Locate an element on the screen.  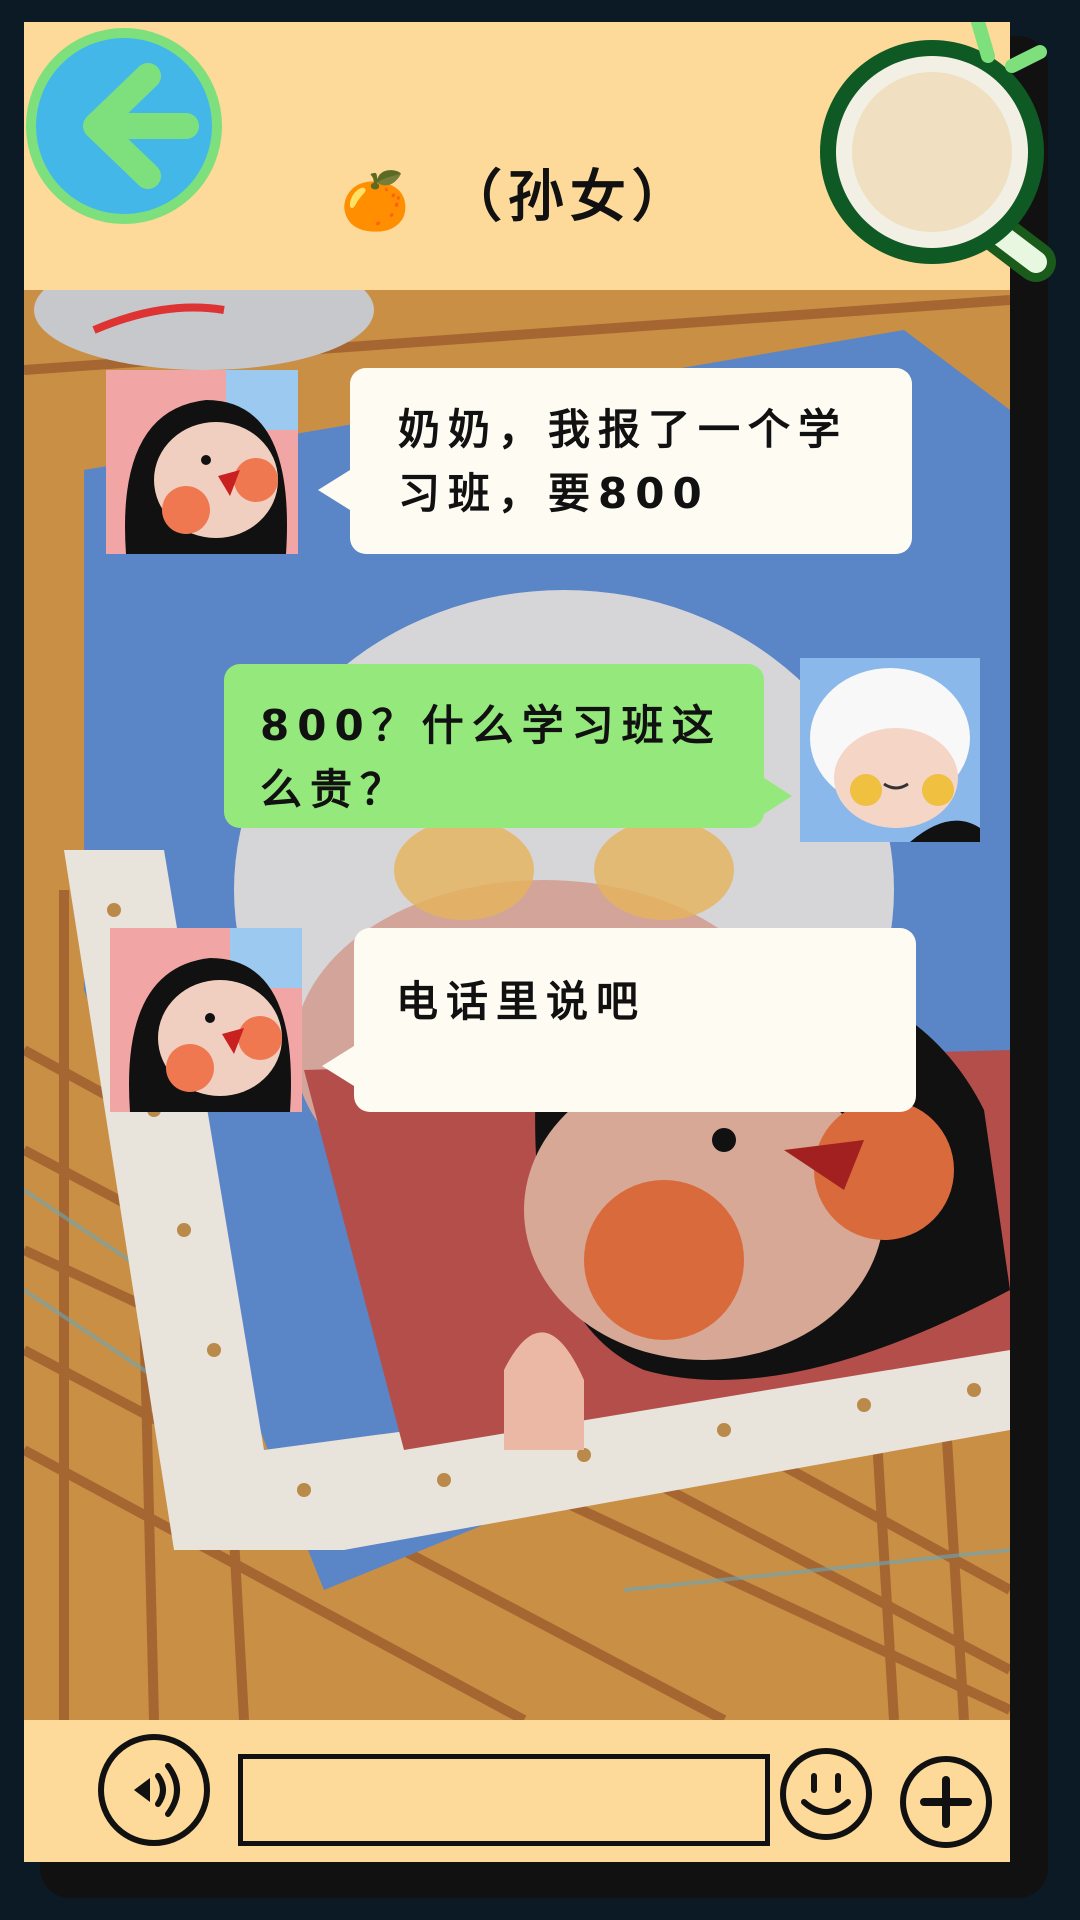
more-button is located at coordinates (946, 1802).